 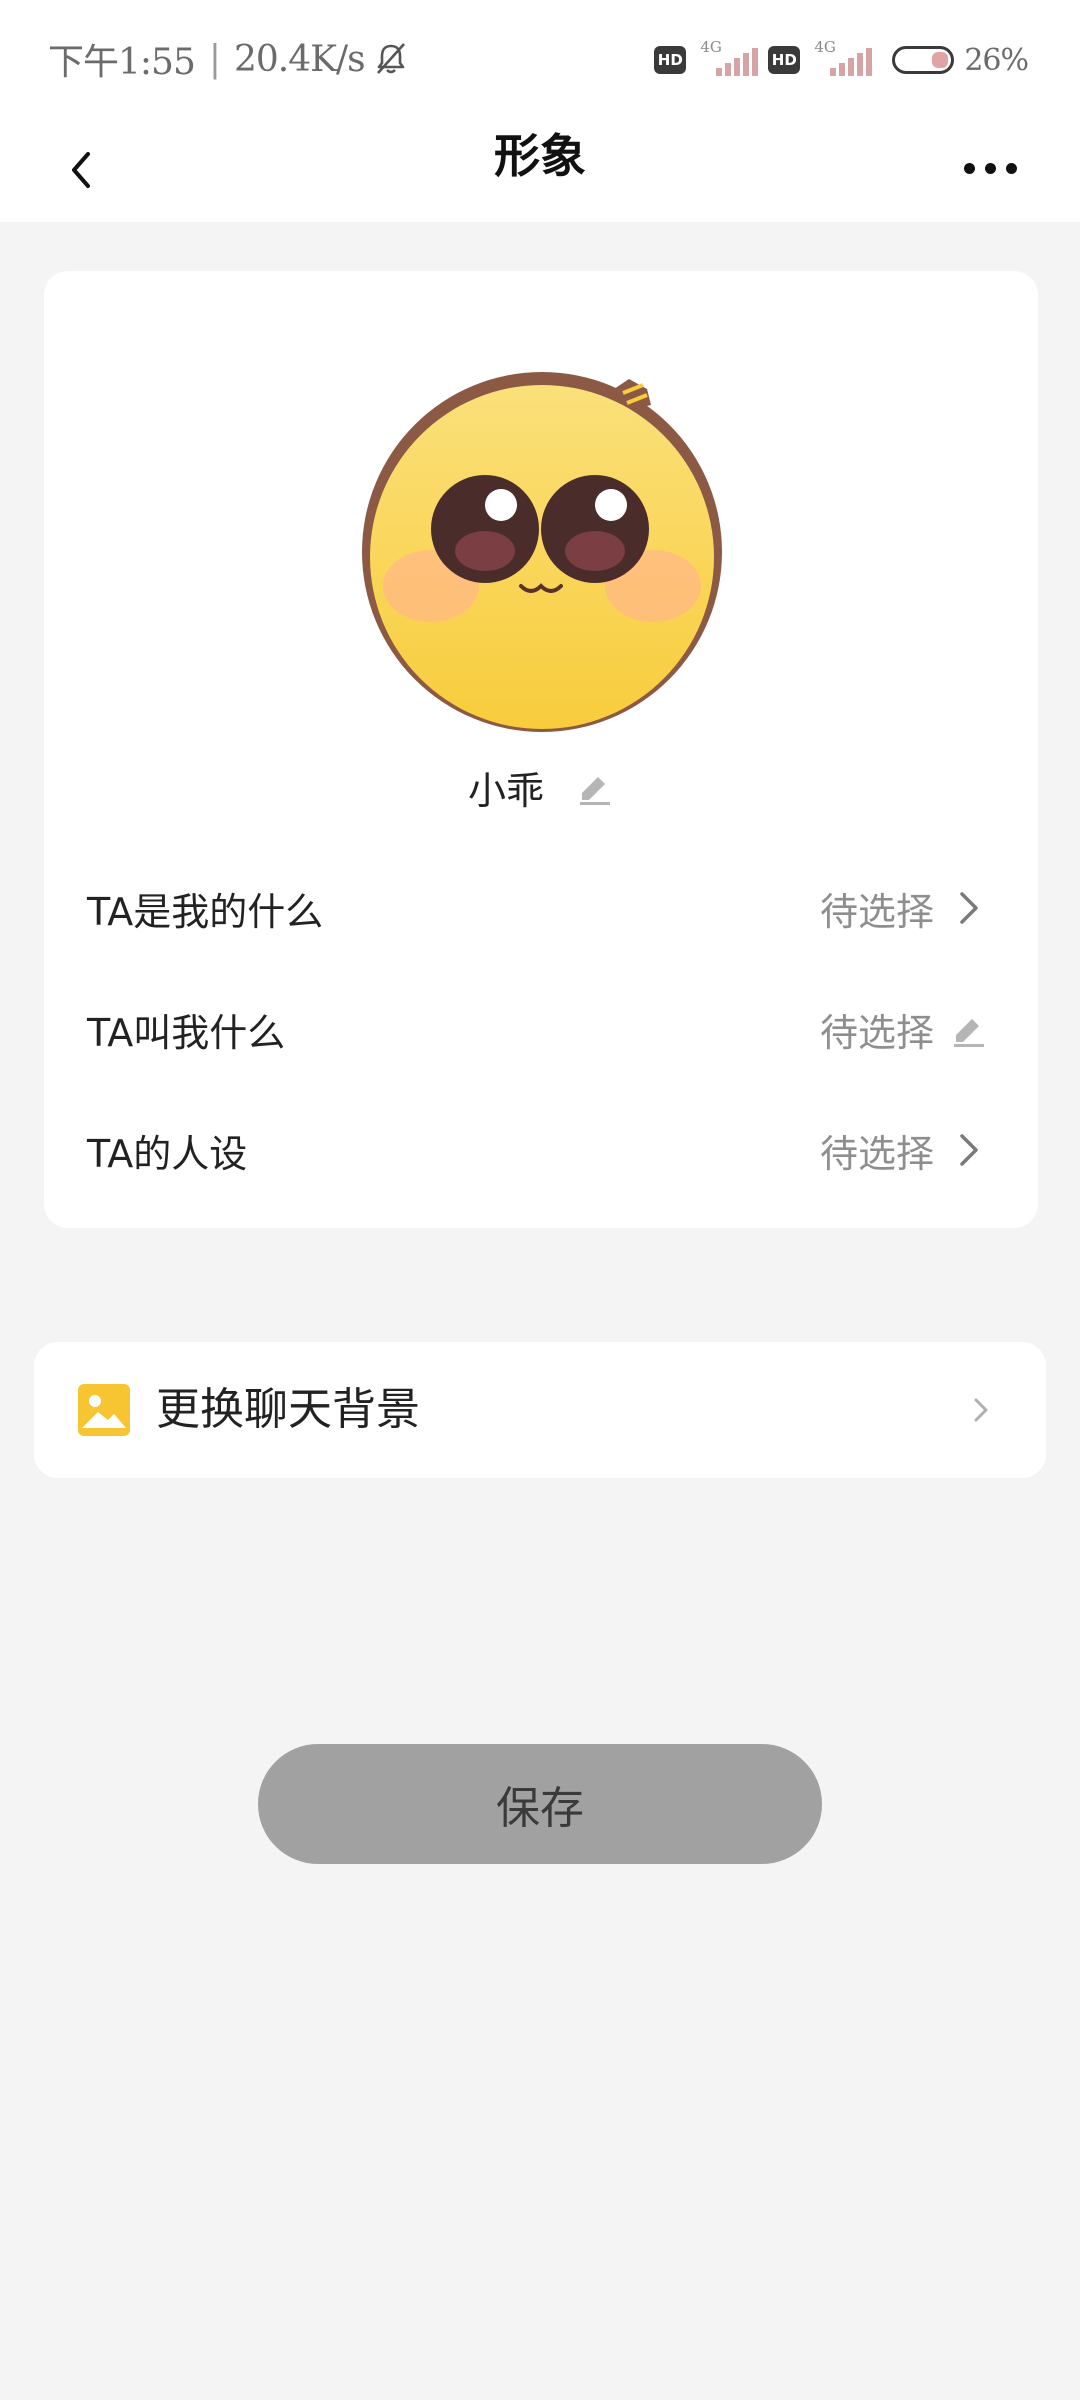 What do you see at coordinates (541, 1029) in the screenshot?
I see `option-row-nickname: TA叫我什么 待选择` at bounding box center [541, 1029].